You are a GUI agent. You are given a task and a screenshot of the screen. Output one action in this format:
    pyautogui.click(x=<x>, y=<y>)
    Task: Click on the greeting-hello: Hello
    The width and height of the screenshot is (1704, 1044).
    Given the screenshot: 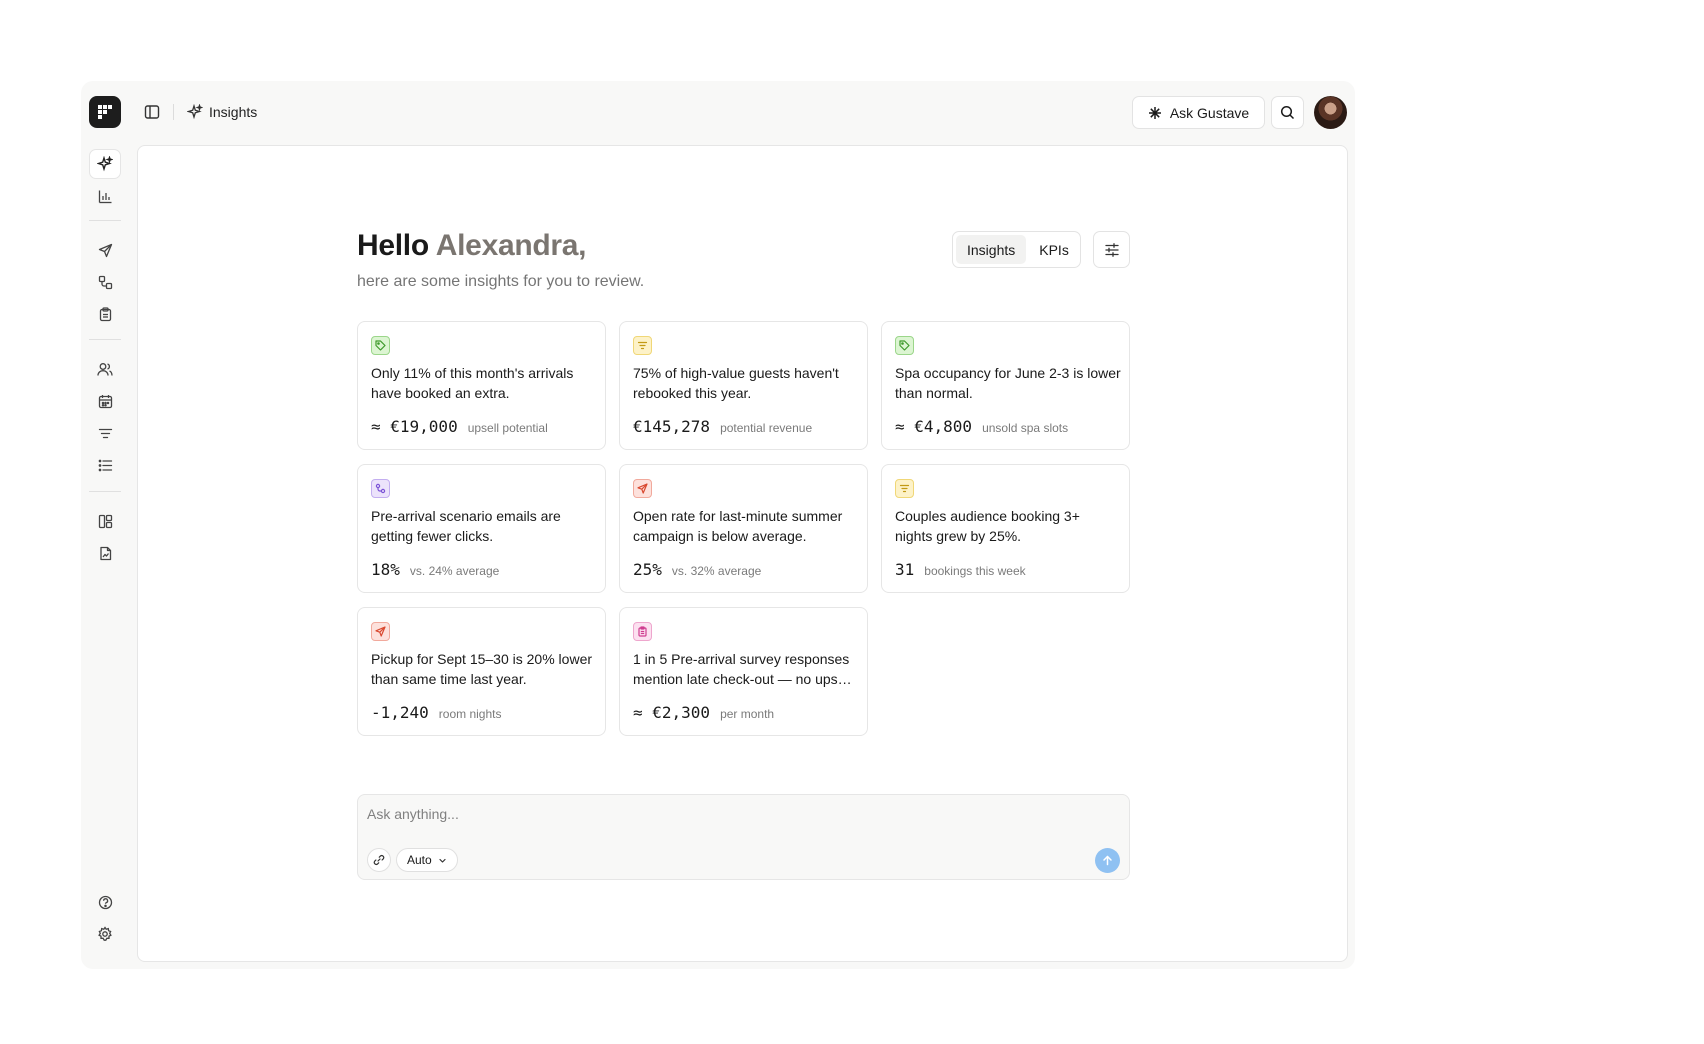 What is the action you would take?
    pyautogui.click(x=393, y=245)
    